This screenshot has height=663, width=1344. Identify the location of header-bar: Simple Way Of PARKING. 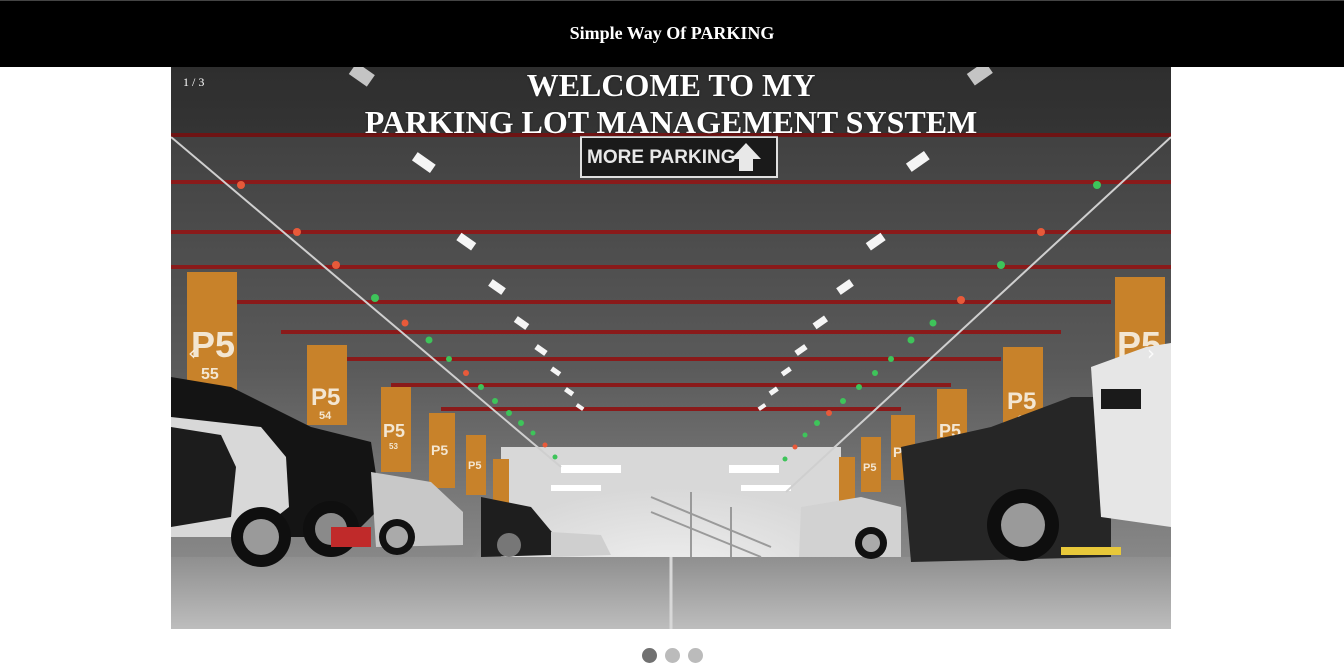
(672, 33).